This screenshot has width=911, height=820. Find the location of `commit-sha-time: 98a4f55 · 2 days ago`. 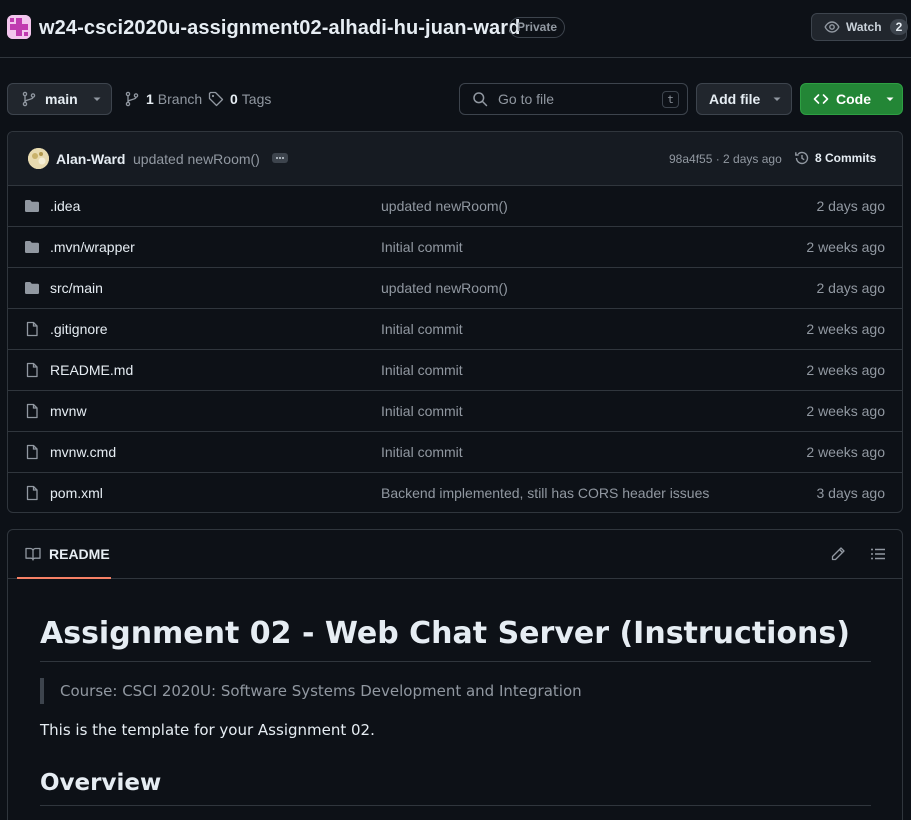

commit-sha-time: 98a4f55 · 2 days ago is located at coordinates (725, 159).